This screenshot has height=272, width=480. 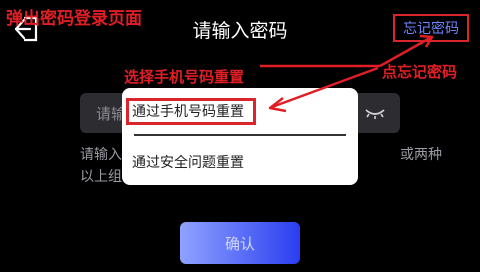 What do you see at coordinates (420, 72) in the screenshot?
I see `annotation-click-forgot: 点忘记密码` at bounding box center [420, 72].